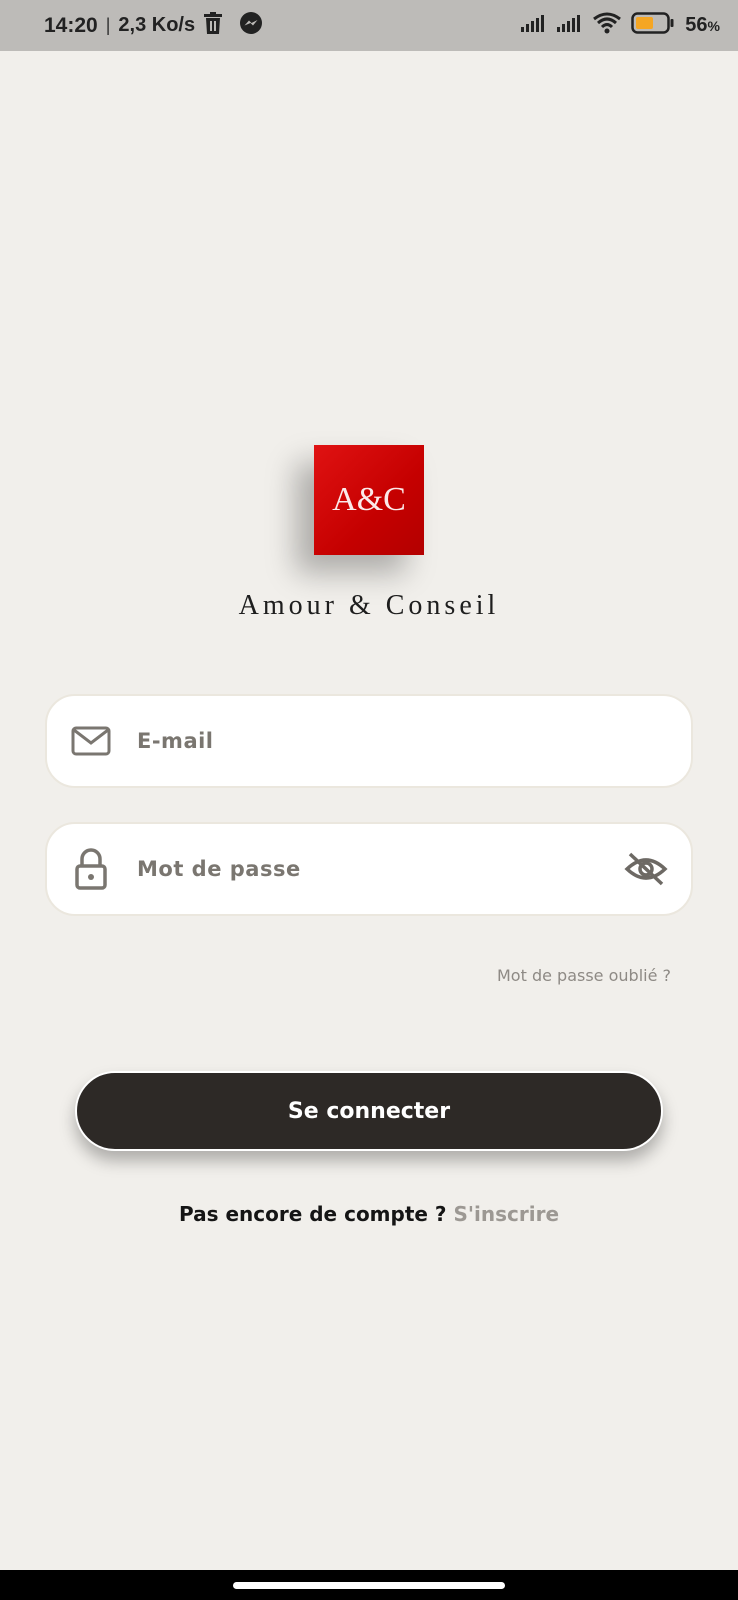 This screenshot has width=738, height=1600. Describe the element at coordinates (369, 1111) in the screenshot. I see `login-button: Se connecter` at that location.